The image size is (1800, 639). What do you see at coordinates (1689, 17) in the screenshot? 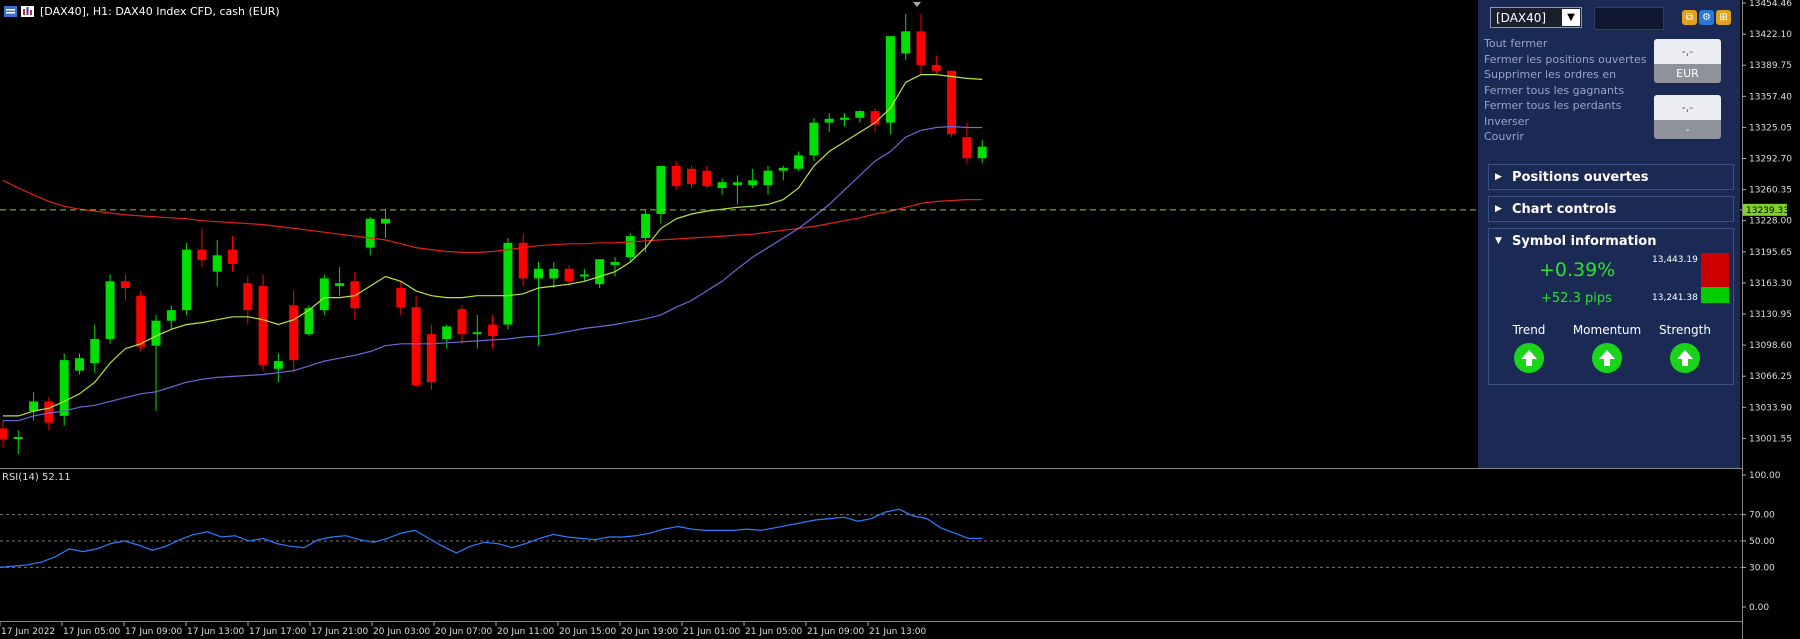
I see `copy-icon: ⧉` at bounding box center [1689, 17].